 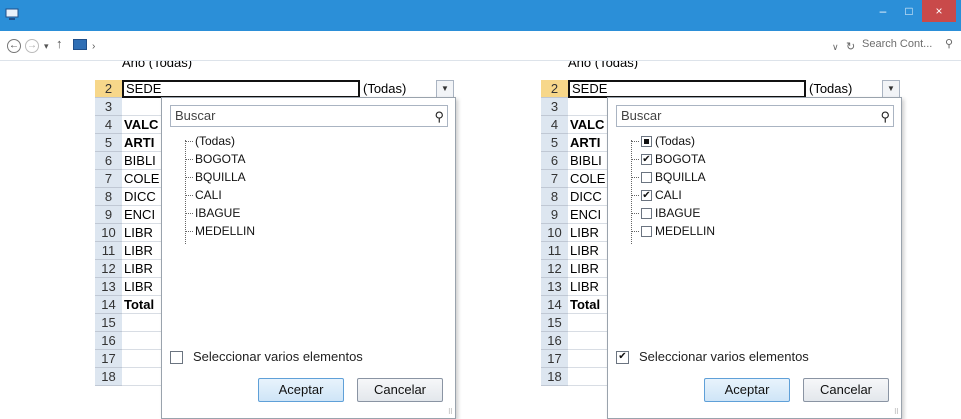 I want to click on row-header: 15, so click(x=108, y=323).